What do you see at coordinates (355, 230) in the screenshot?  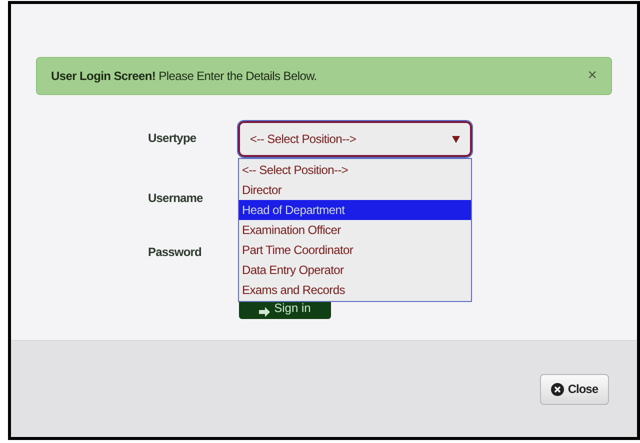 I see `dropdown-option: Examination Officer` at bounding box center [355, 230].